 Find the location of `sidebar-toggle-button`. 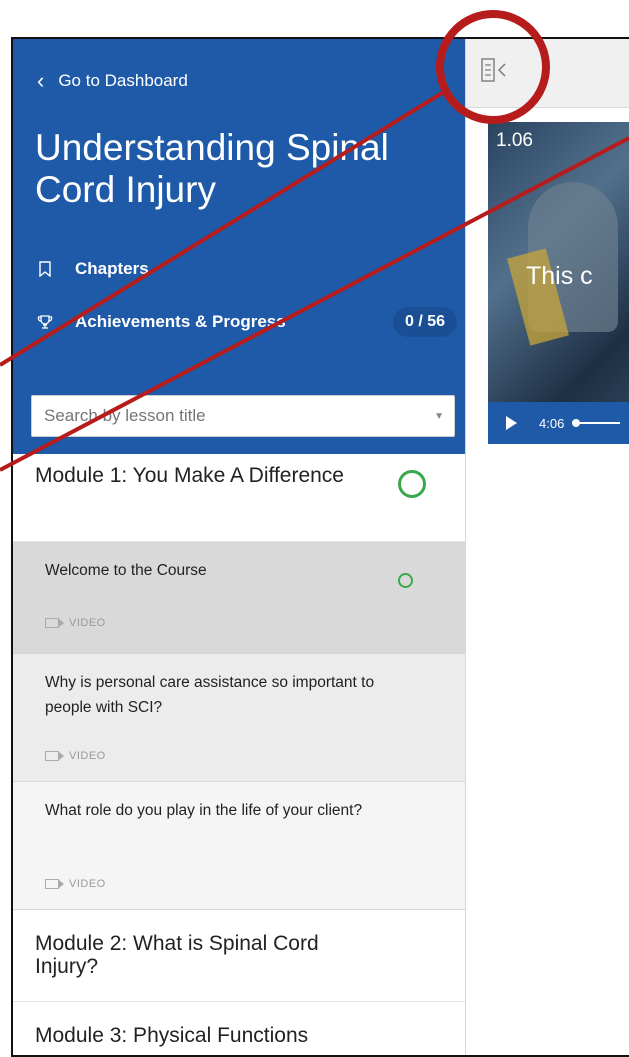

sidebar-toggle-button is located at coordinates (500, 72).